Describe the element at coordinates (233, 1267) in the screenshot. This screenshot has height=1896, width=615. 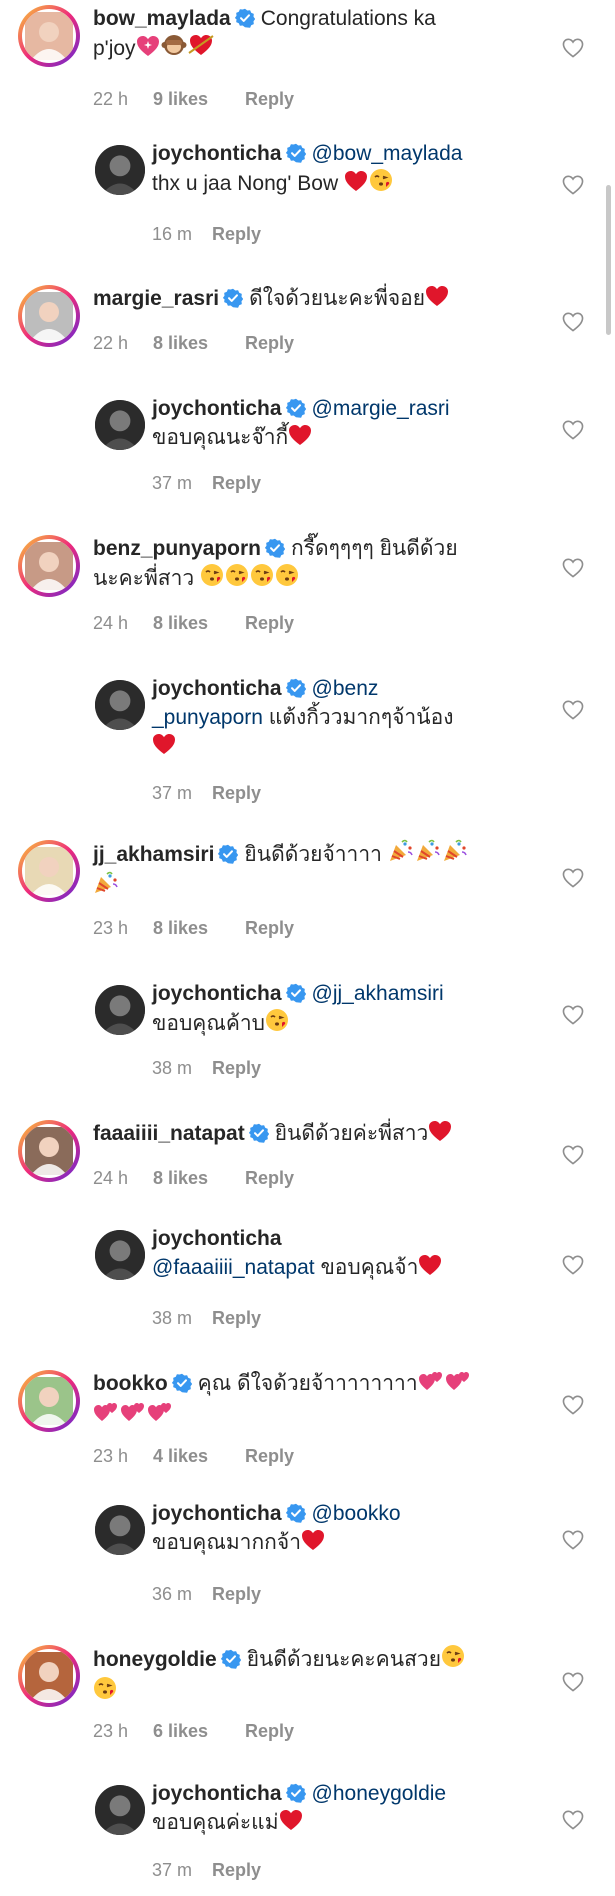
I see `mention-link: @faaaiiii_natapat` at that location.